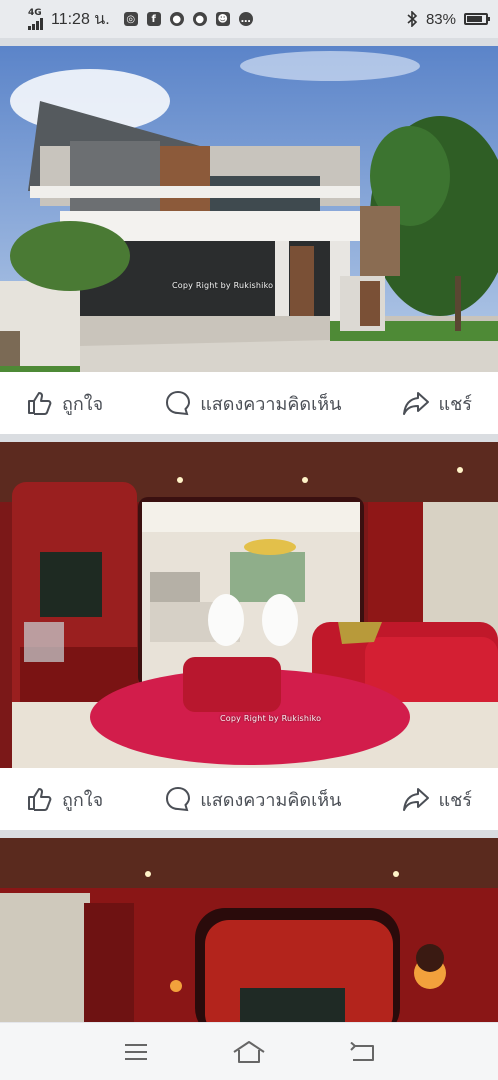  I want to click on back-button, so click(362, 1052).